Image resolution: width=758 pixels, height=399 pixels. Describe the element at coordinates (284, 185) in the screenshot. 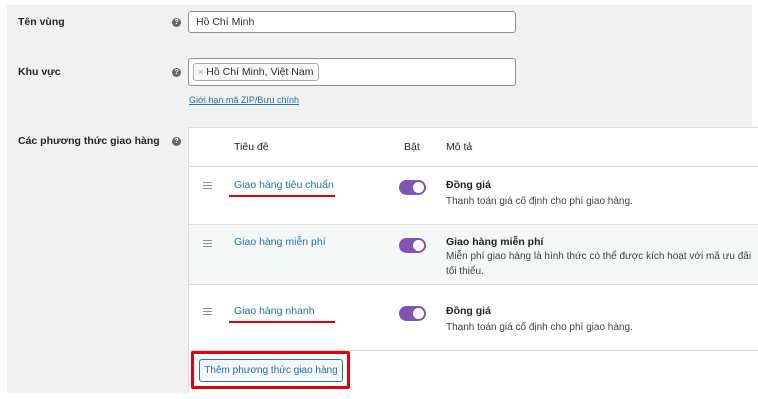

I see `method-link: Giao hàng tiêu chuẩn` at that location.